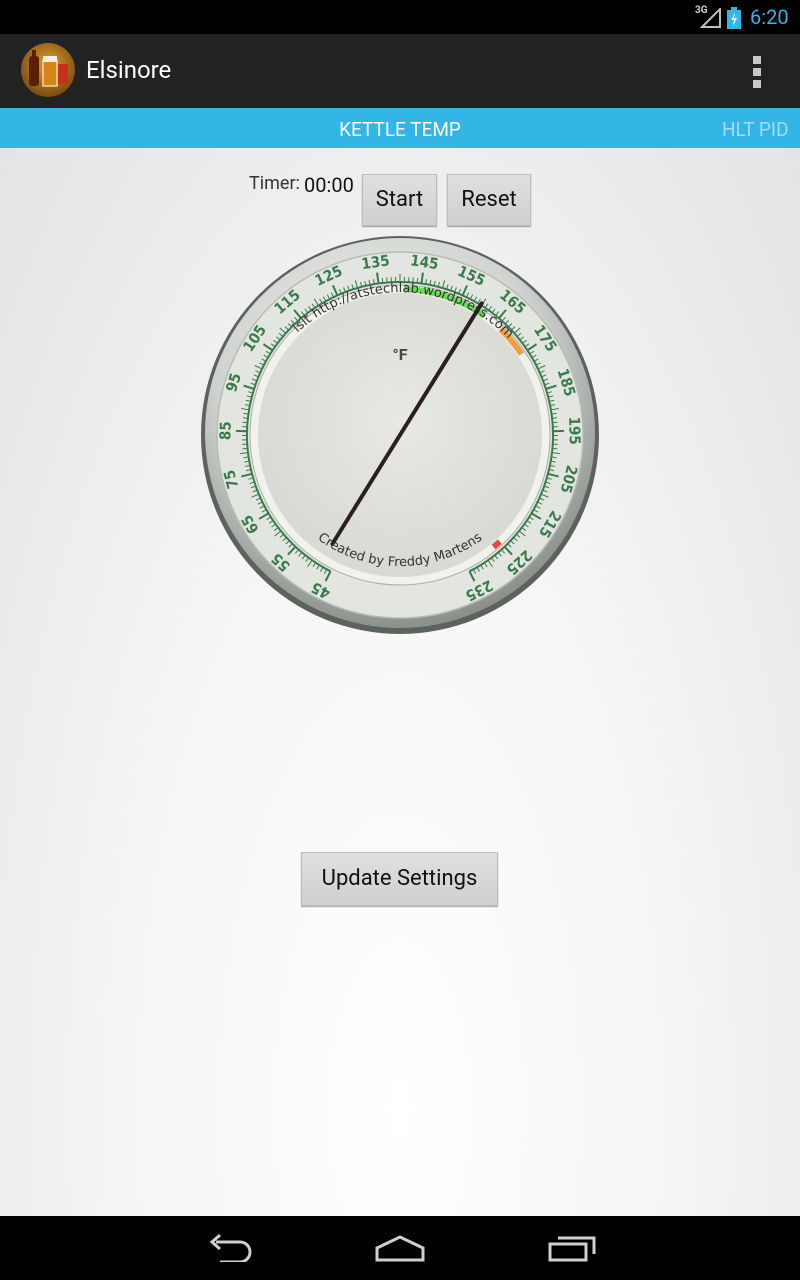 This screenshot has height=1280, width=800. I want to click on timer-label: Timer:, so click(274, 183).